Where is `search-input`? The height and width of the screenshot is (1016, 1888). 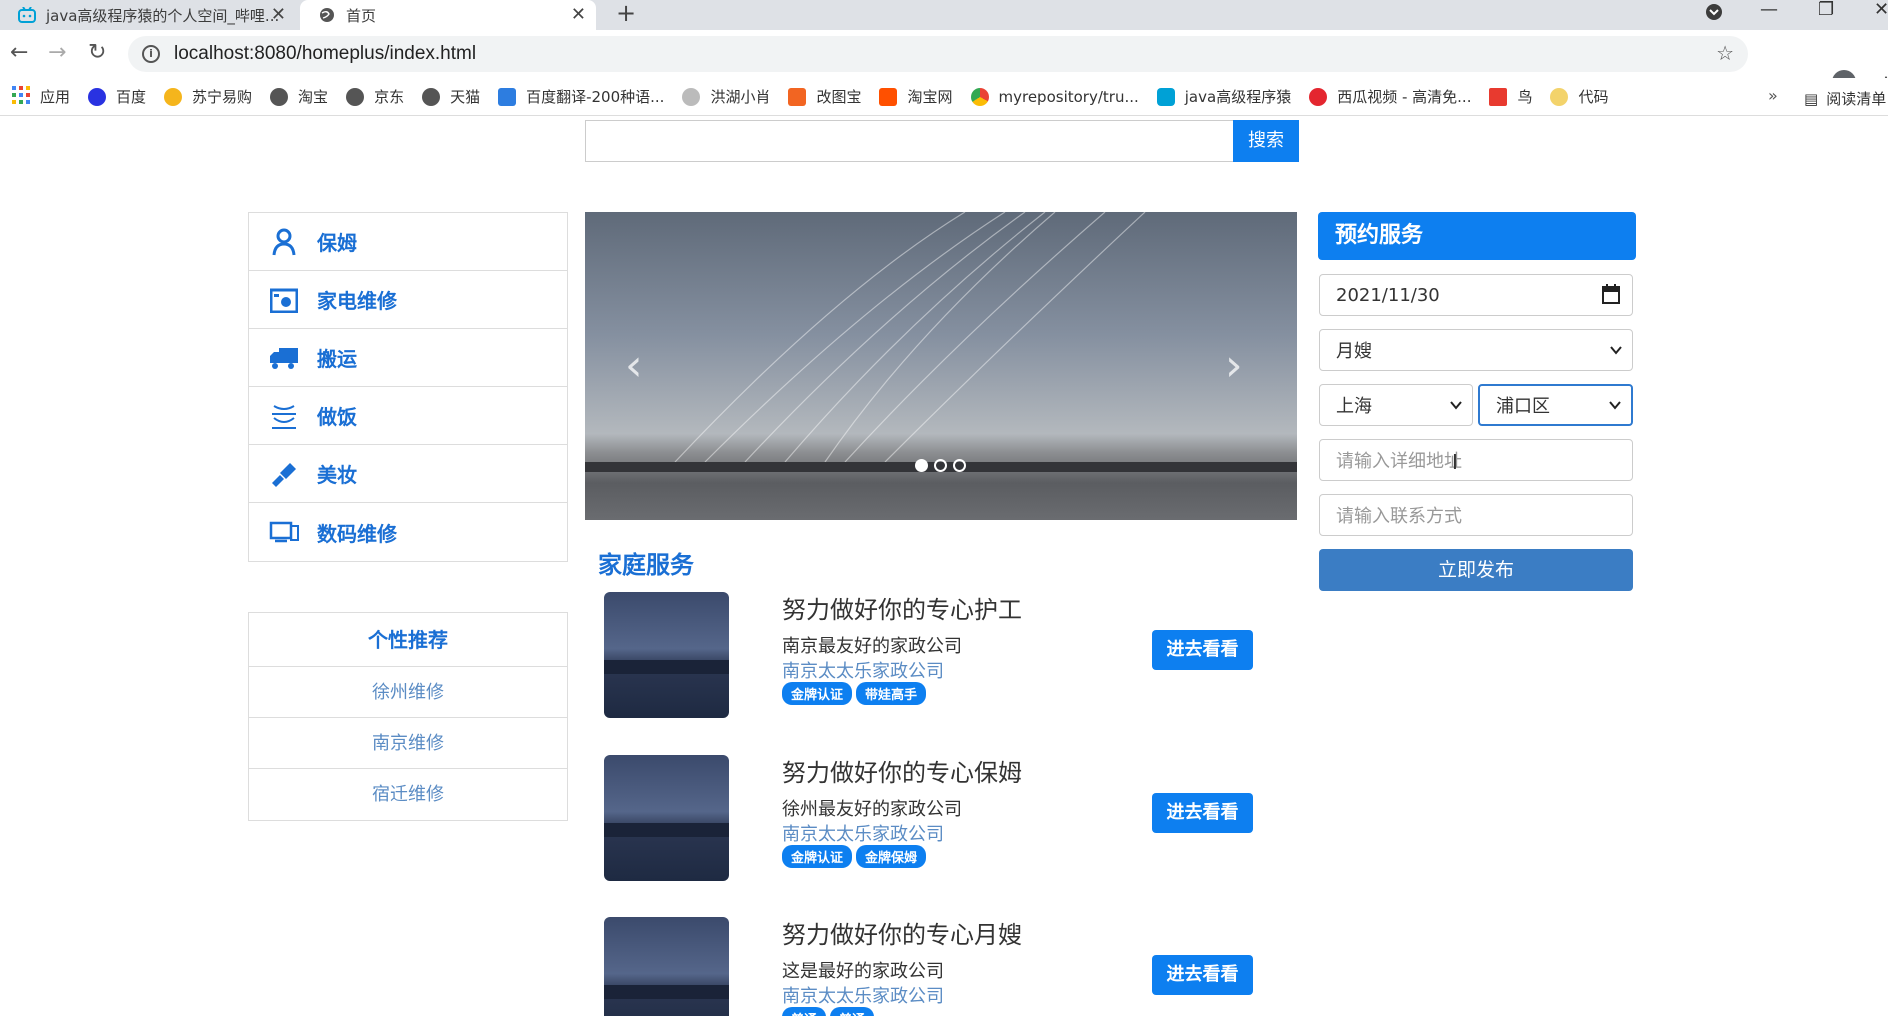
search-input is located at coordinates (909, 141).